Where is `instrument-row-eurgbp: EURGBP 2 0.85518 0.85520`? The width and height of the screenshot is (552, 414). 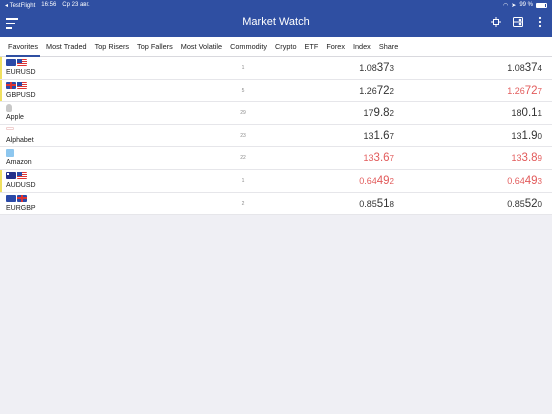 instrument-row-eurgbp: EURGBP 2 0.85518 0.85520 is located at coordinates (276, 204).